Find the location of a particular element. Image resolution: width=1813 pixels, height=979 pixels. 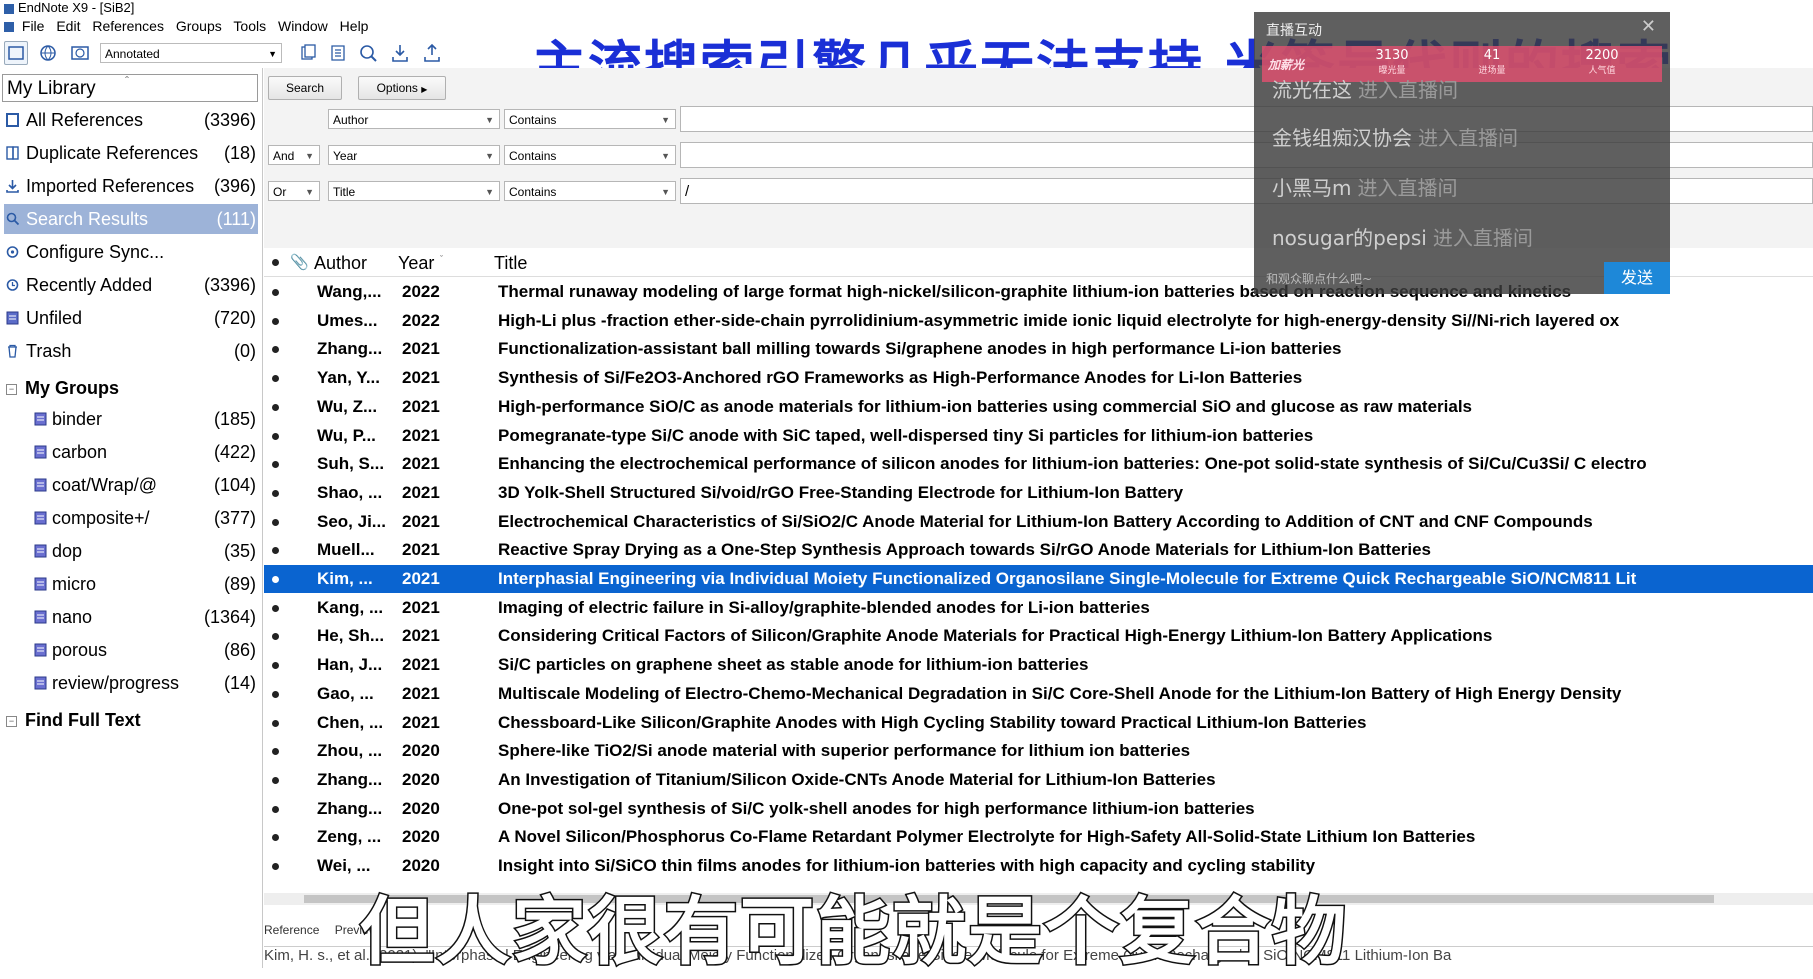

chat-input: 和观众聊点什么吧~ is located at coordinates (1319, 278).